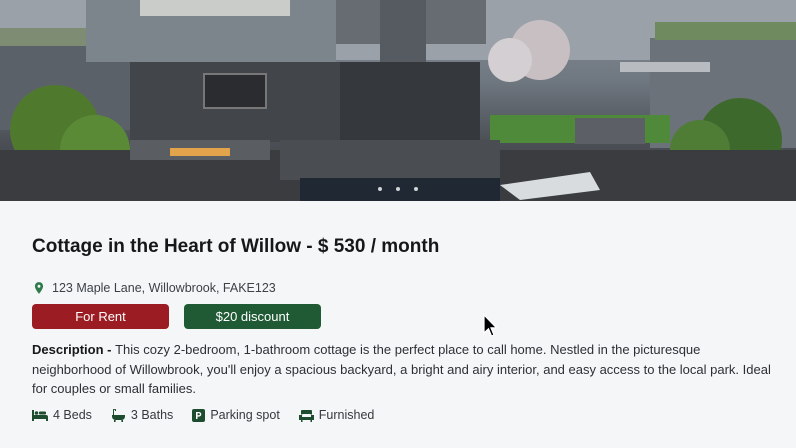 The image size is (796, 448). Describe the element at coordinates (40, 415) in the screenshot. I see `bed-icon` at that location.